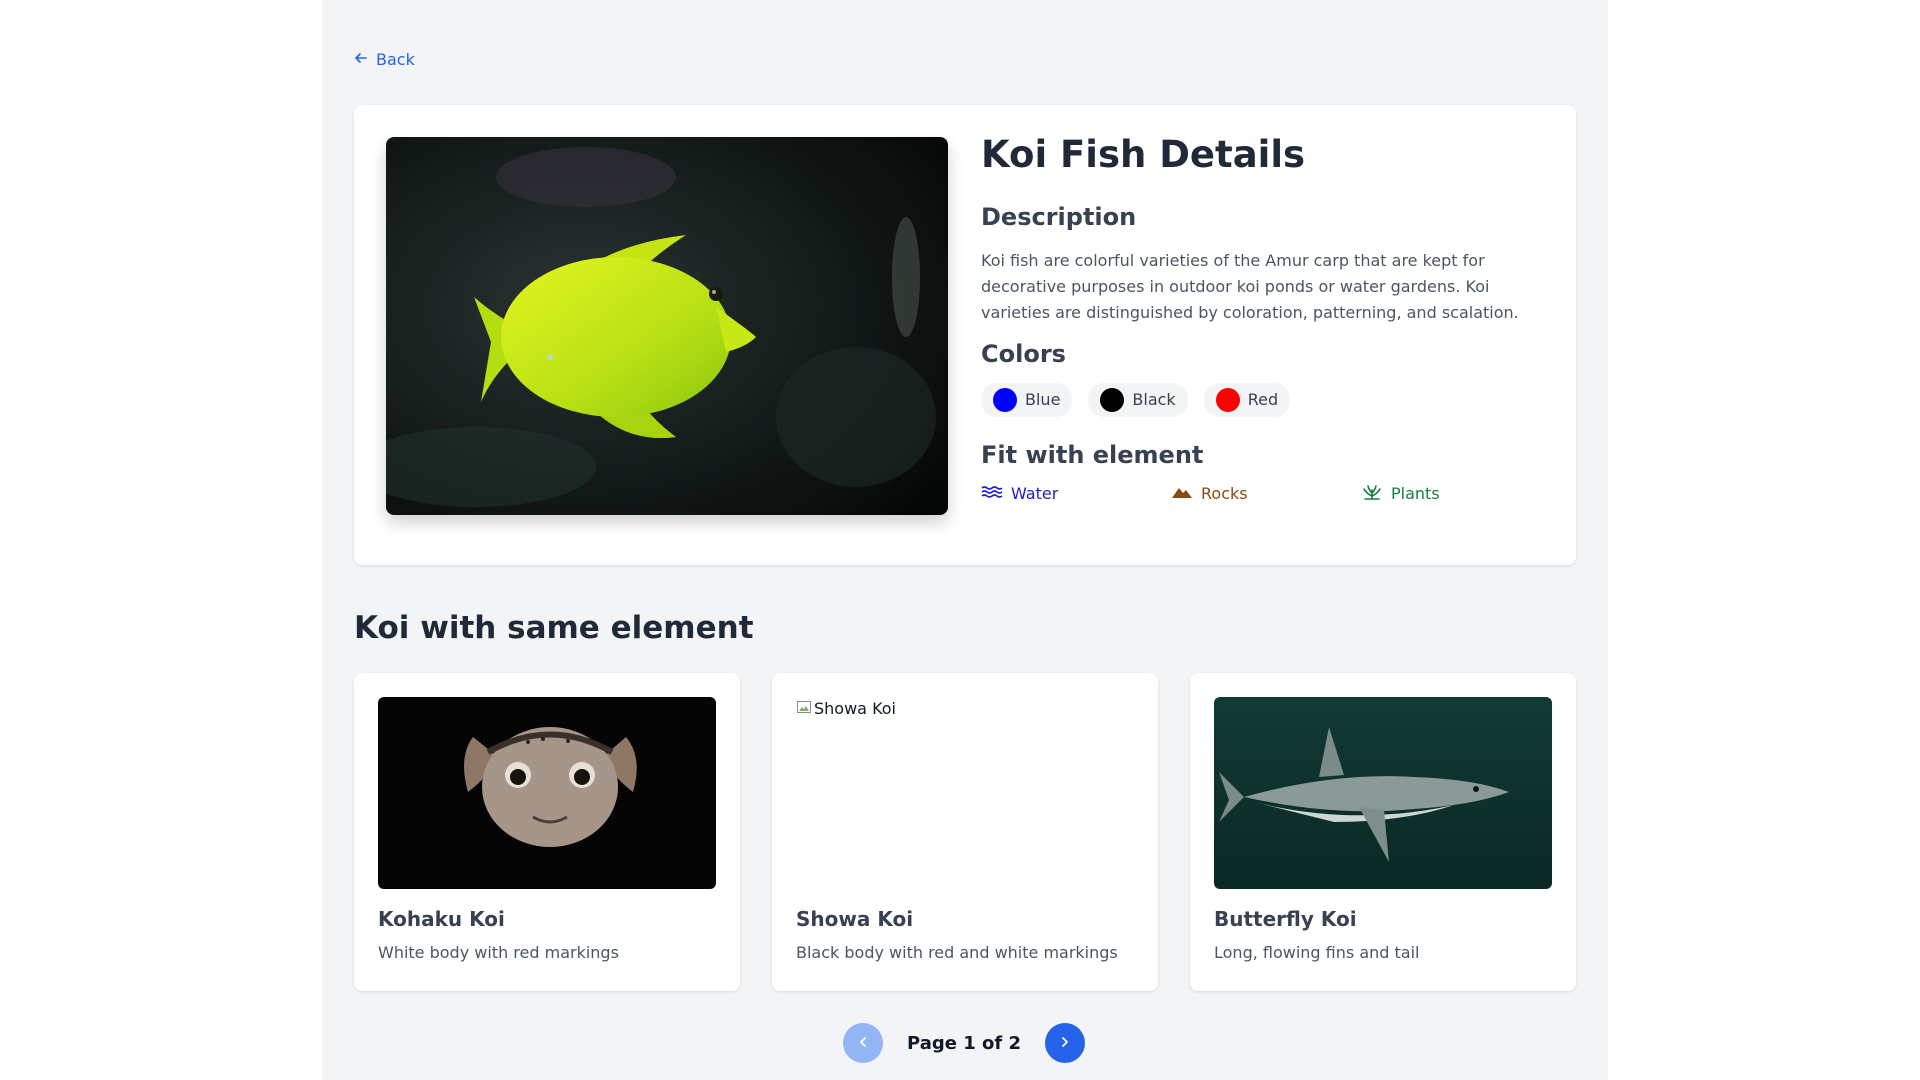 The width and height of the screenshot is (1920, 1080). I want to click on shark-photo, so click(1383, 793).